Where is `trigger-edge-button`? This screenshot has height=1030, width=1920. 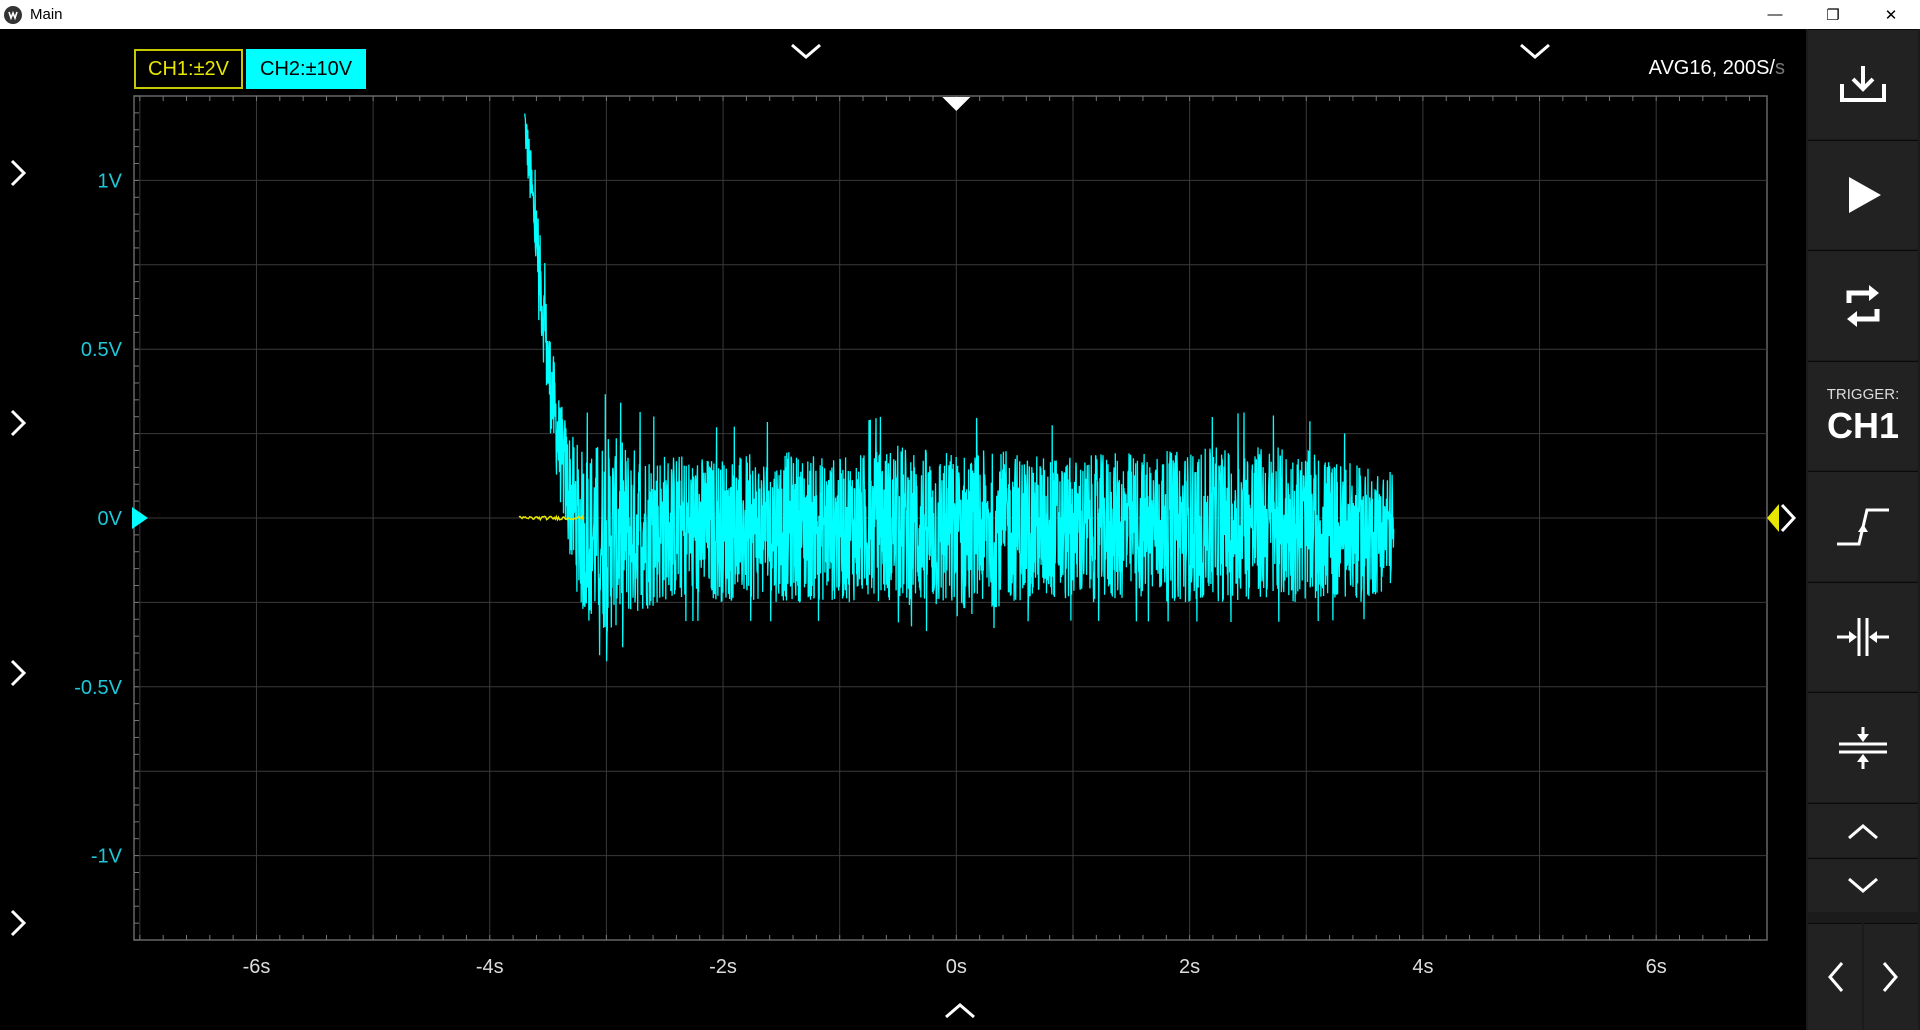 trigger-edge-button is located at coordinates (1863, 526).